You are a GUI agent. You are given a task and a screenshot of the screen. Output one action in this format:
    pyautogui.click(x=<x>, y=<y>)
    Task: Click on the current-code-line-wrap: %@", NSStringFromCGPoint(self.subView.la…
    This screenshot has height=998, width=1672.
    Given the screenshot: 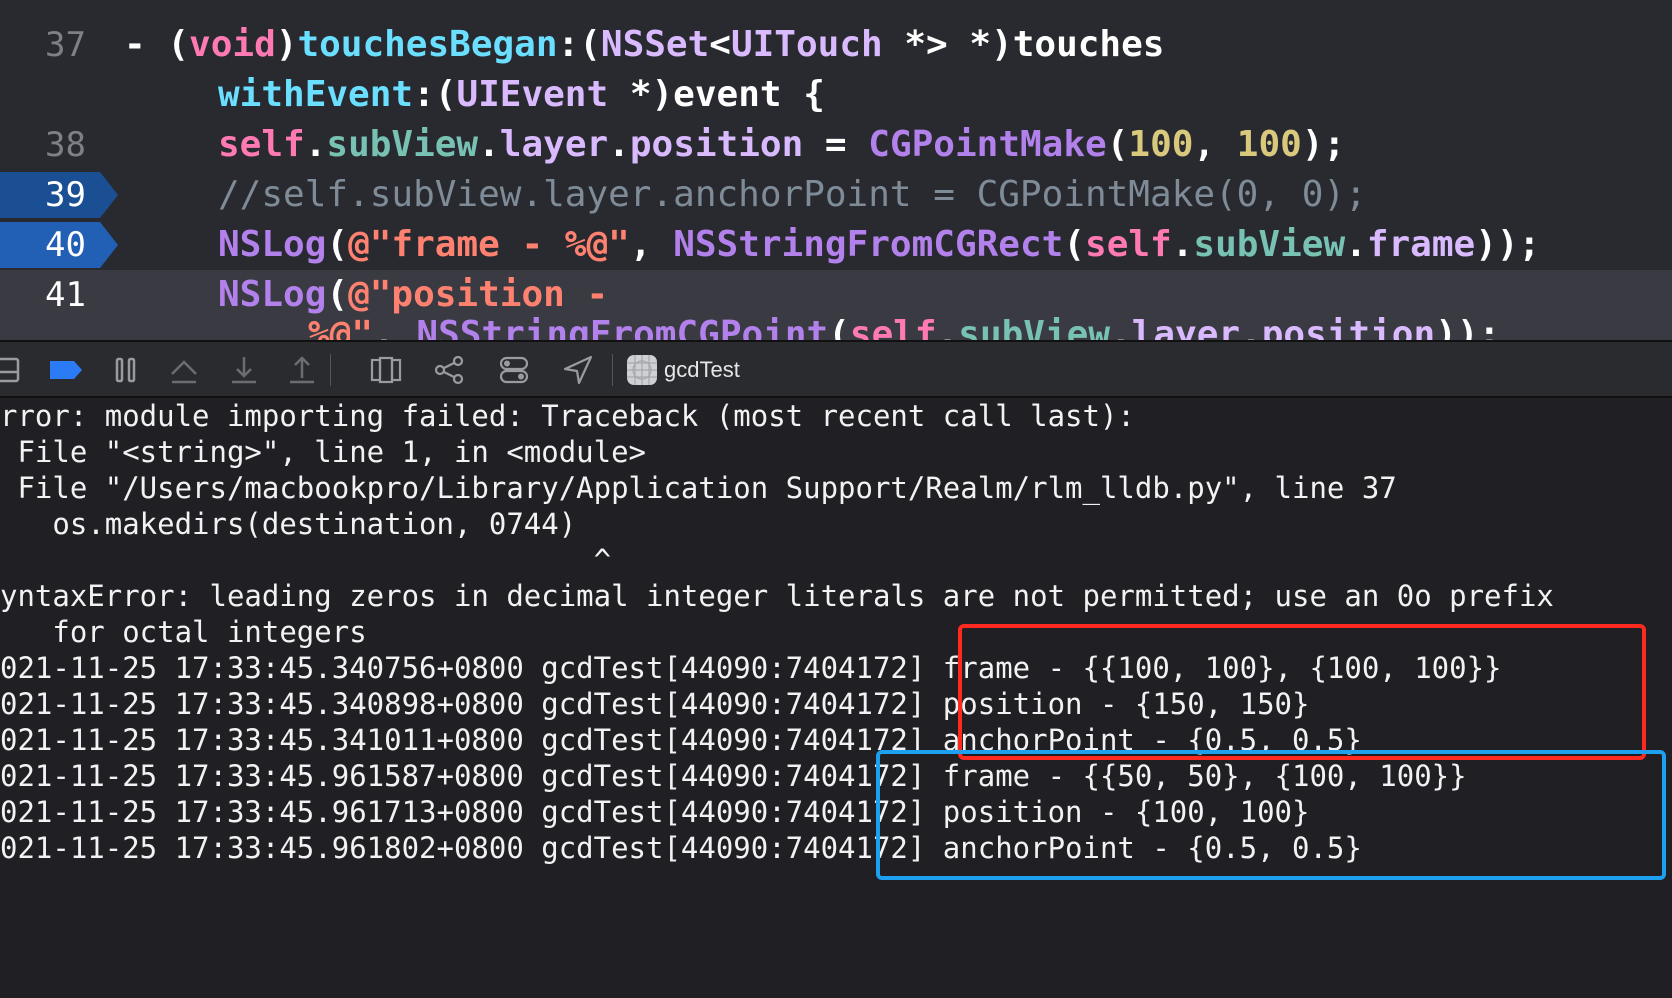 What is the action you would take?
    pyautogui.click(x=836, y=327)
    